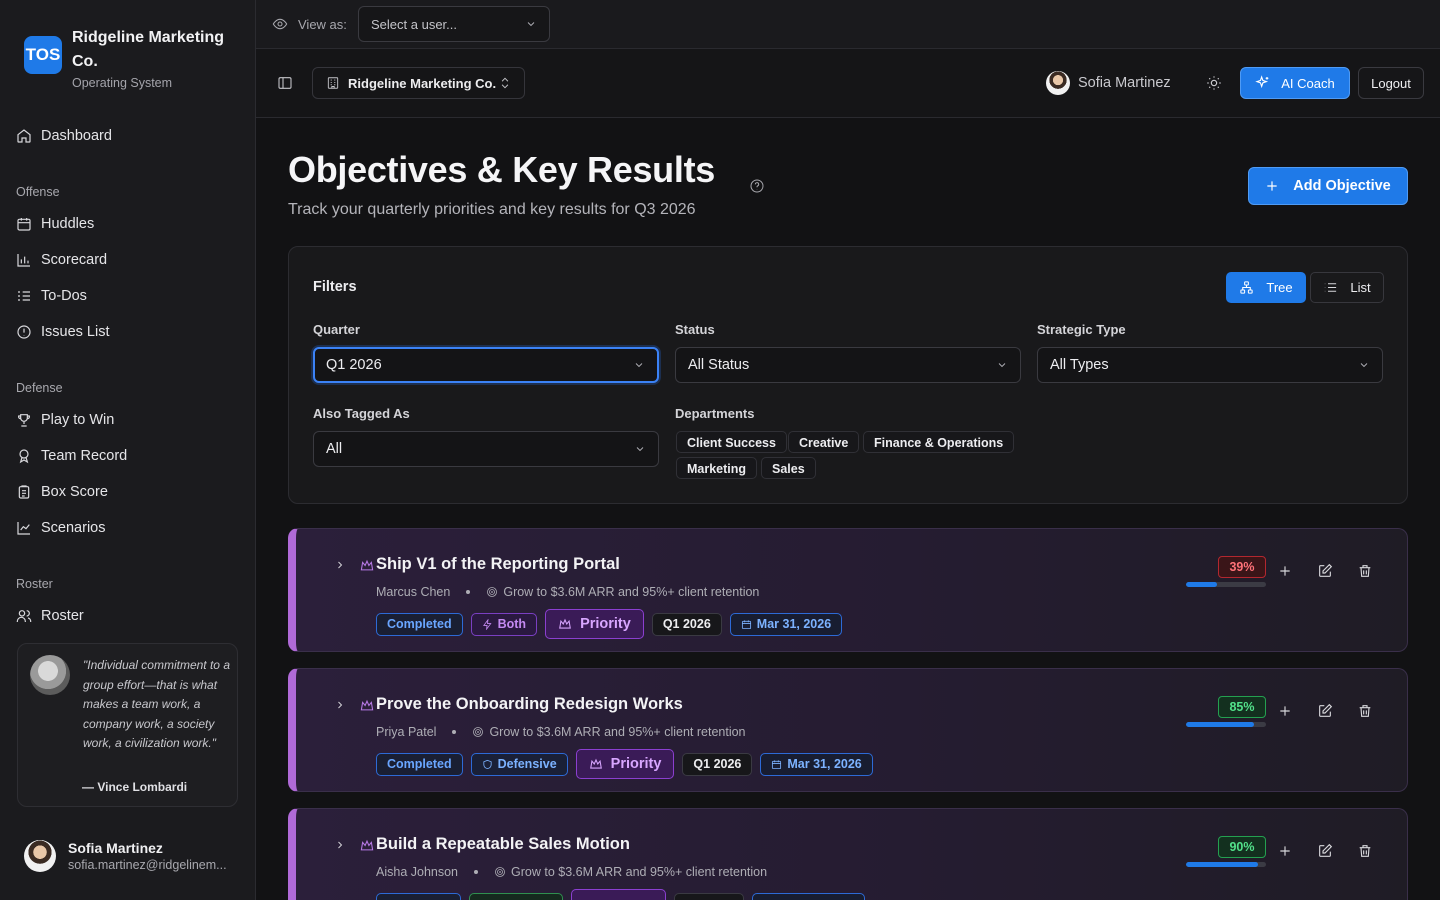 The width and height of the screenshot is (1440, 900). I want to click on view-as-text: View as:, so click(322, 24).